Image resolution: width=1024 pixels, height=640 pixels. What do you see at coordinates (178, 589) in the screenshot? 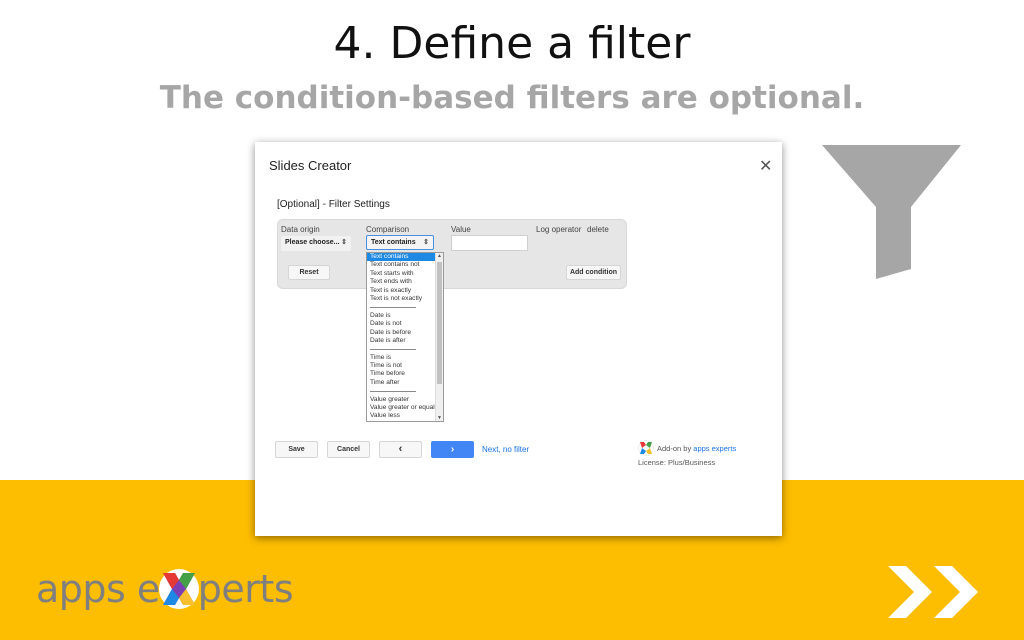
I see `logo-x-mark` at bounding box center [178, 589].